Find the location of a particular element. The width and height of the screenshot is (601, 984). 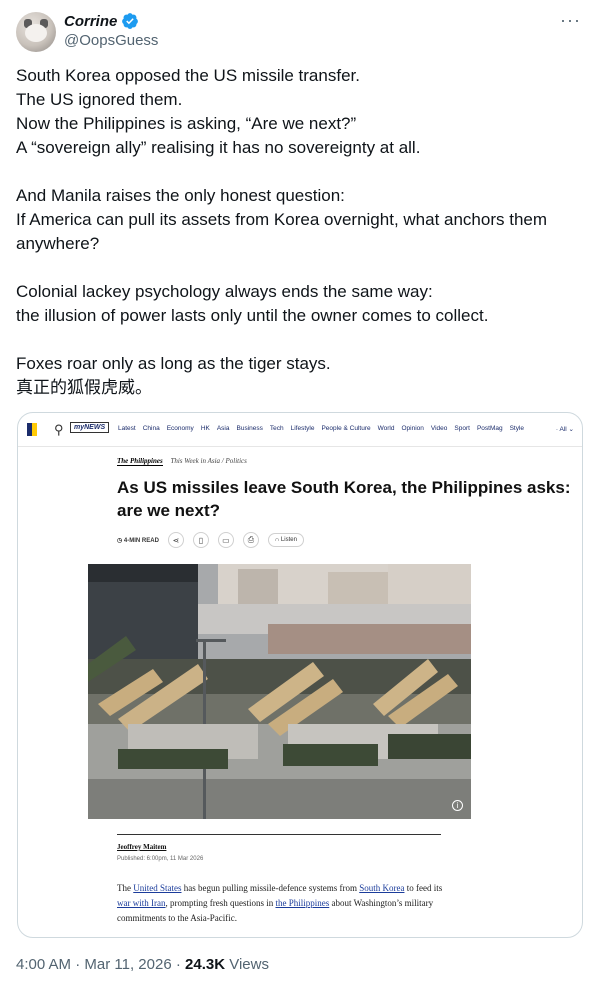

nav-all-dropdown: · All ⌄ is located at coordinates (565, 429).